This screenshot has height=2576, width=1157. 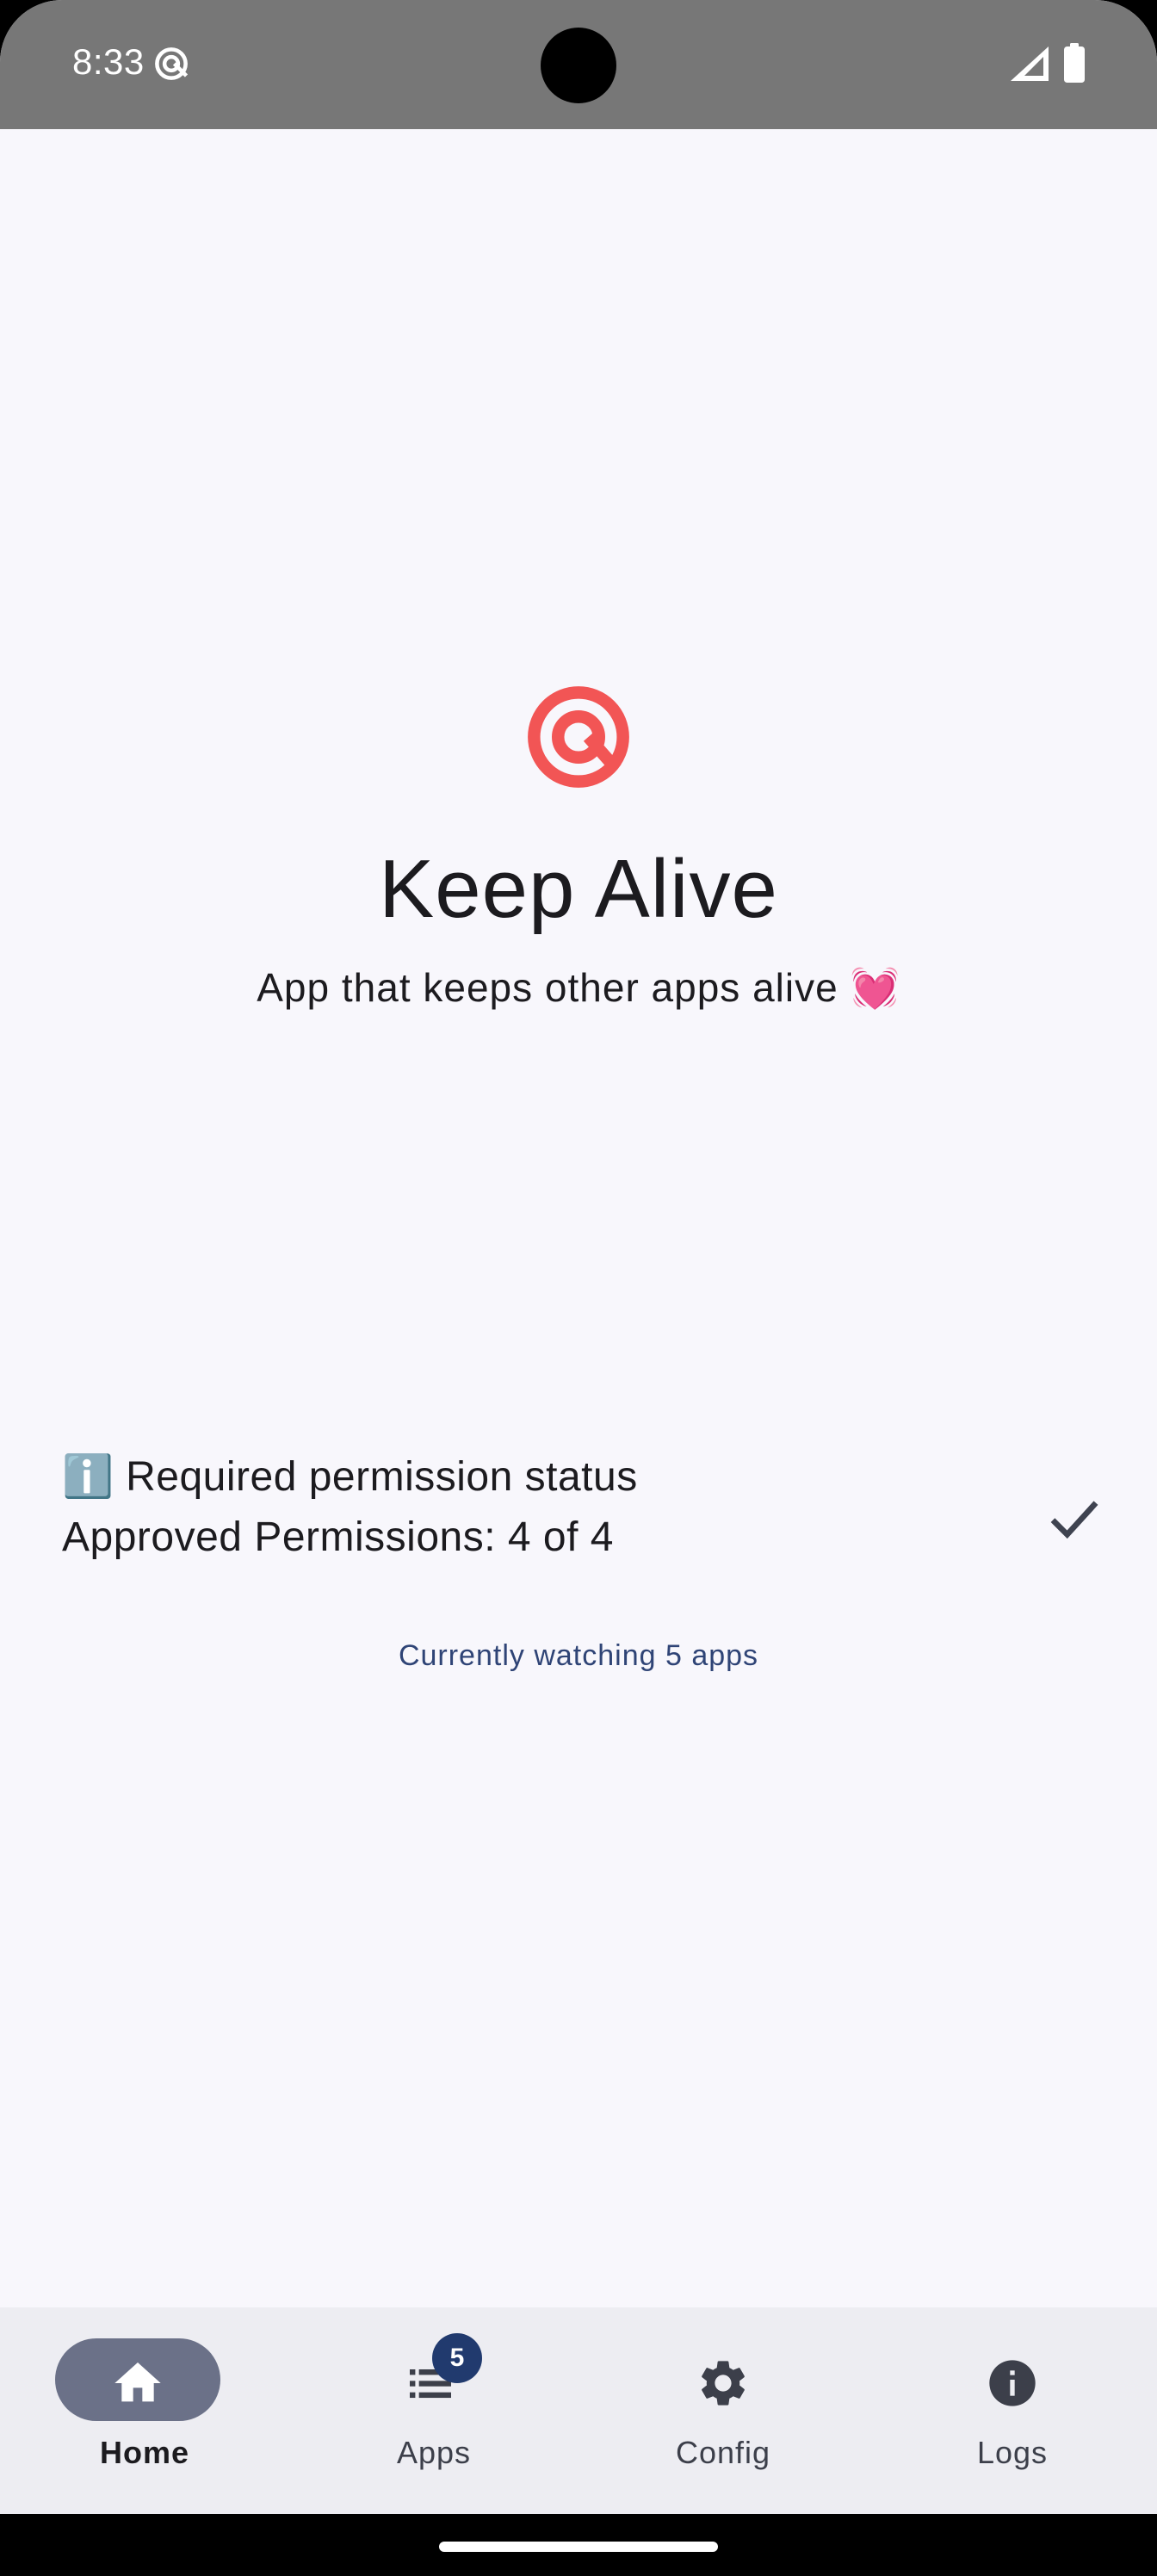 What do you see at coordinates (579, 988) in the screenshot?
I see `app-subtitle: App that keeps other apps alive 💓` at bounding box center [579, 988].